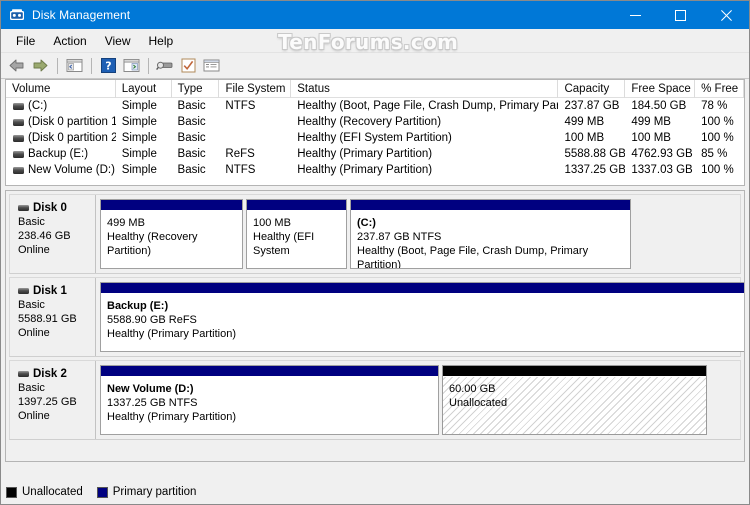 The height and width of the screenshot is (505, 750). Describe the element at coordinates (34, 416) in the screenshot. I see `disk-state: Online` at that location.